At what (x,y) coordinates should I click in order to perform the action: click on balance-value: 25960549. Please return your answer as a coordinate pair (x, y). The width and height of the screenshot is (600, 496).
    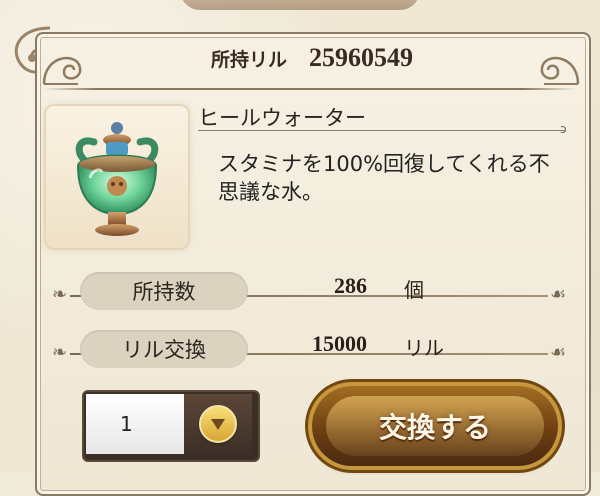
    Looking at the image, I should click on (361, 57).